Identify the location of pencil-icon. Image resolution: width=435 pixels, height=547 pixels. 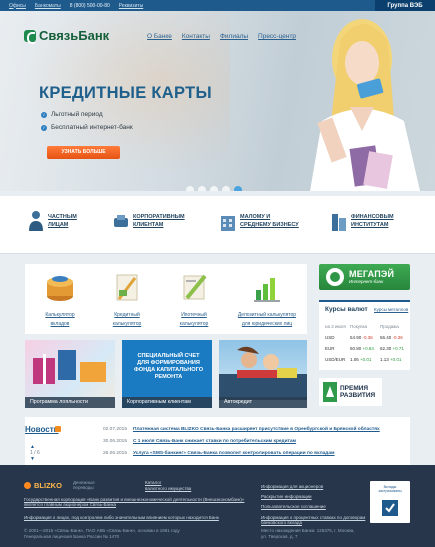
(195, 287).